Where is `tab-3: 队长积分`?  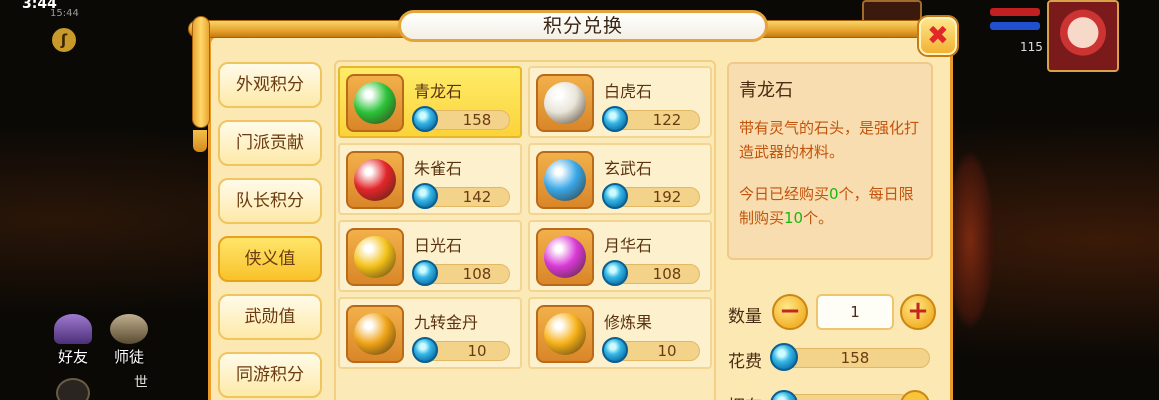
tab-3: 队长积分 is located at coordinates (270, 201).